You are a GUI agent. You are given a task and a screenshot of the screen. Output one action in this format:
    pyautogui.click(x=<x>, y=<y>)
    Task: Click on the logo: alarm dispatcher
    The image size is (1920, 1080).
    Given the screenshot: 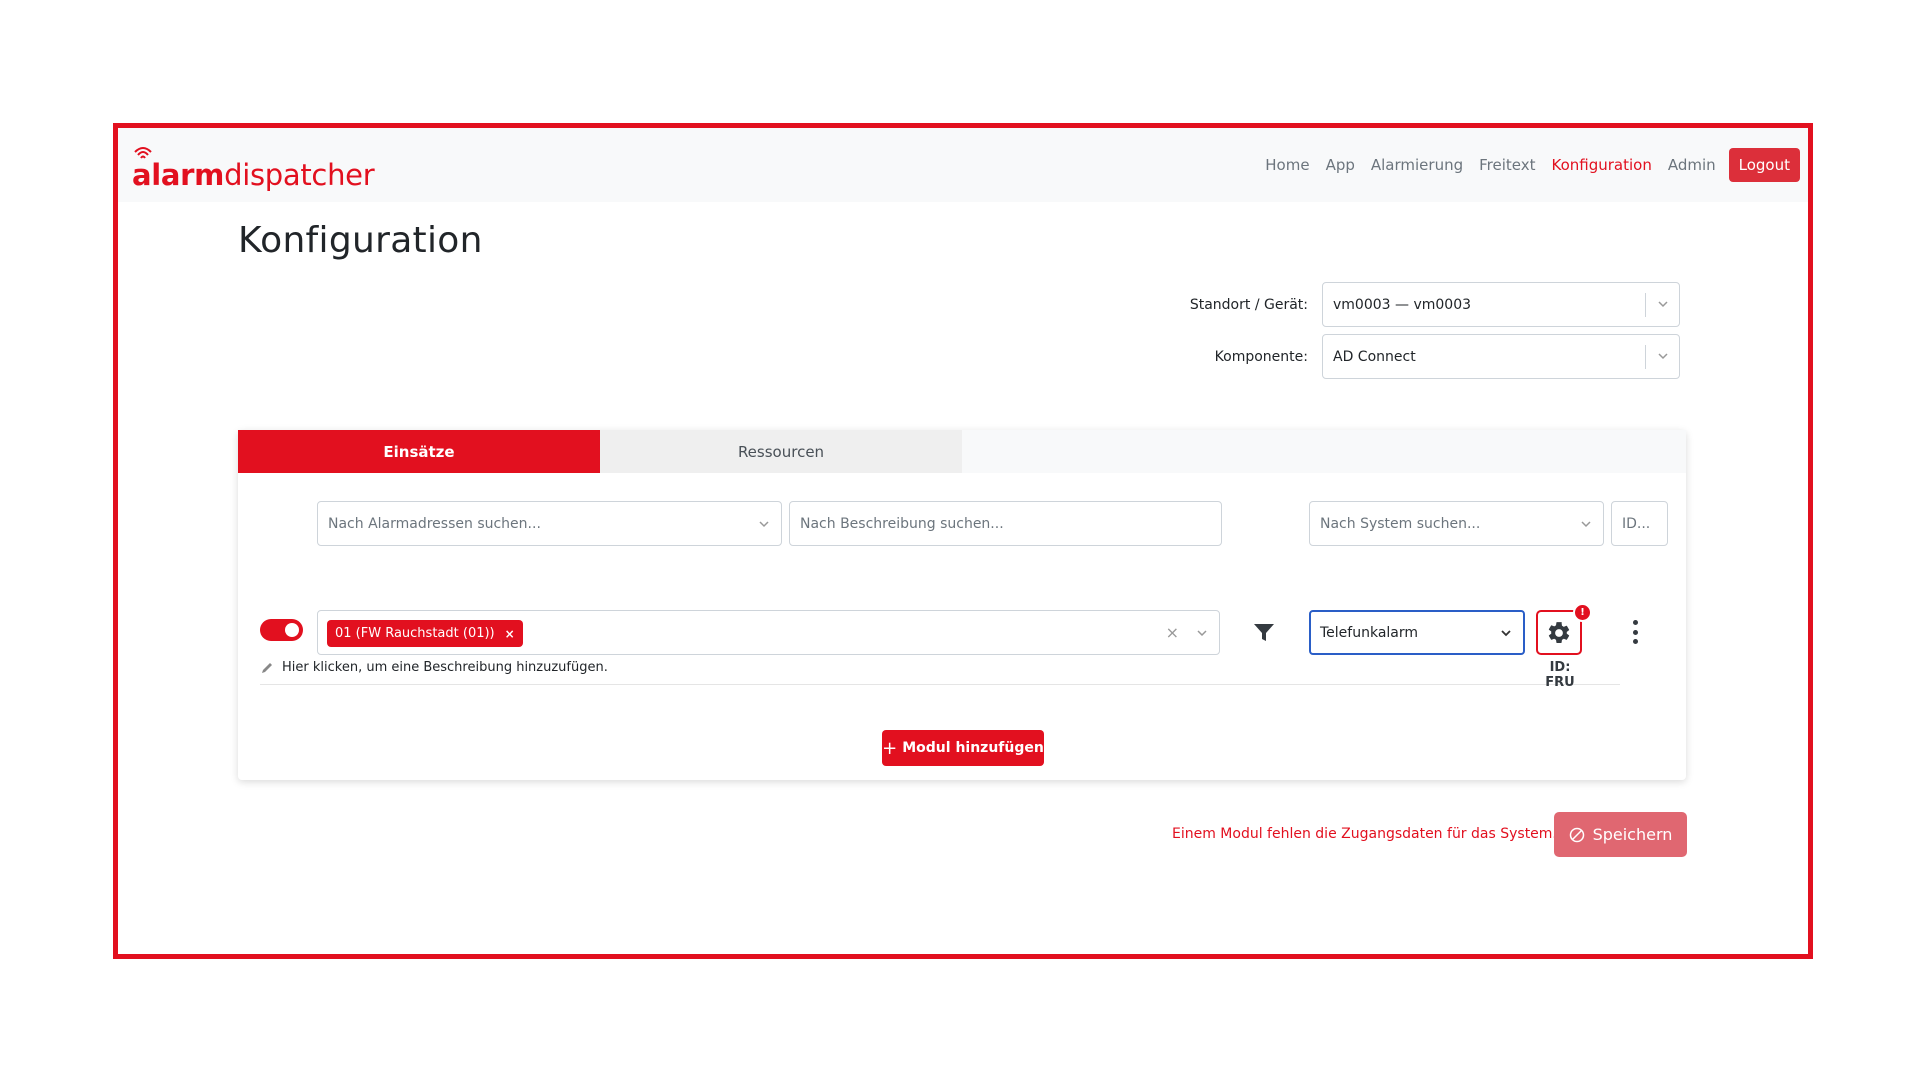 What is the action you would take?
    pyautogui.click(x=253, y=167)
    